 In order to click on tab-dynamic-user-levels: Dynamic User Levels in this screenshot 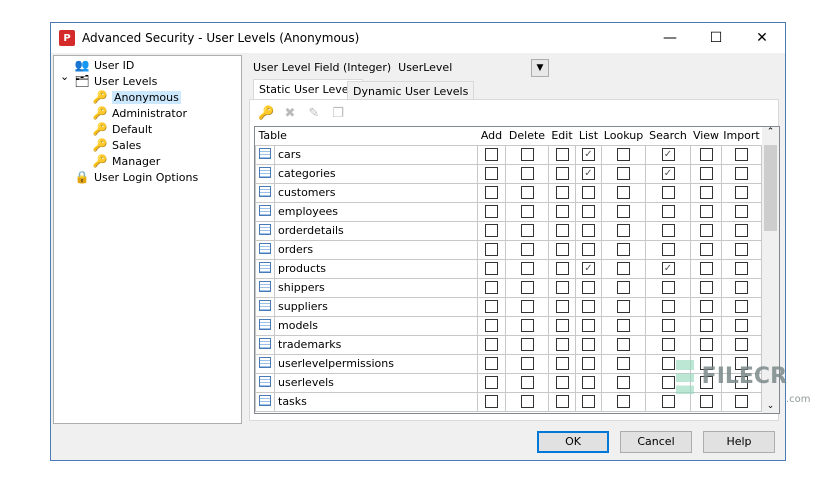, I will do `click(411, 91)`.